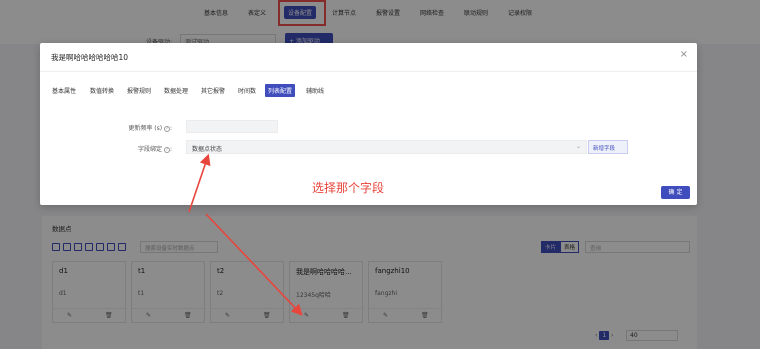 This screenshot has width=760, height=349. I want to click on close-icon: ×, so click(684, 55).